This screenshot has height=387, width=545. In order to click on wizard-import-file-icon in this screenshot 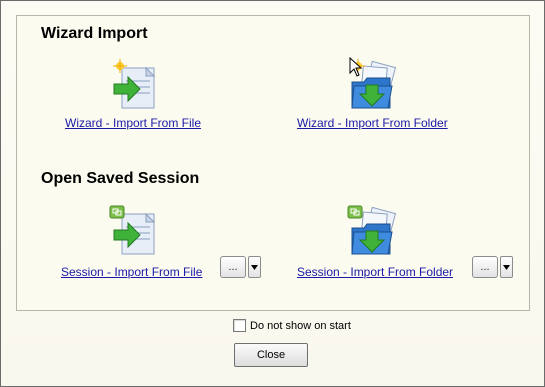, I will do `click(136, 86)`.